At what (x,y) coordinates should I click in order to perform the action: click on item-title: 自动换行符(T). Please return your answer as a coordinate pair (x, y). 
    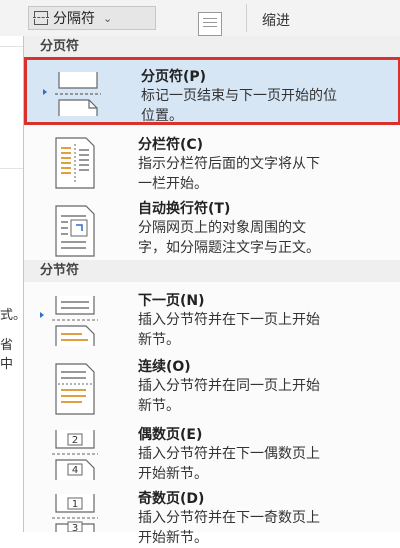
    Looking at the image, I should click on (184, 209).